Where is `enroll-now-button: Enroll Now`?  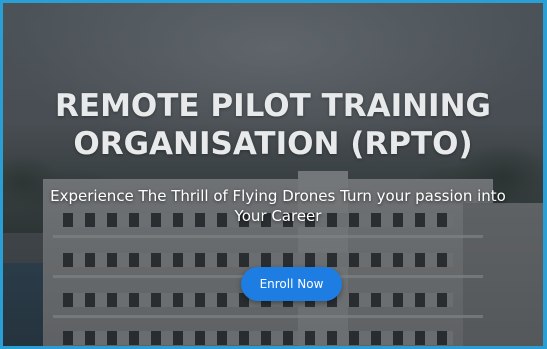 enroll-now-button: Enroll Now is located at coordinates (291, 284).